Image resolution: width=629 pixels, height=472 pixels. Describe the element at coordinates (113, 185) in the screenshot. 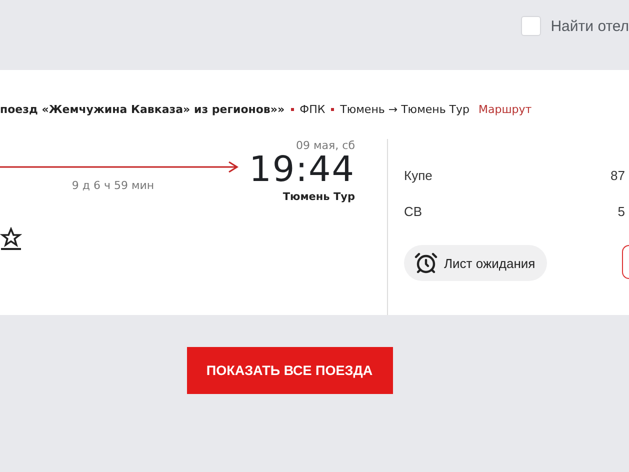

I see `travel-duration: 9 д 6 ч 59 мин` at that location.